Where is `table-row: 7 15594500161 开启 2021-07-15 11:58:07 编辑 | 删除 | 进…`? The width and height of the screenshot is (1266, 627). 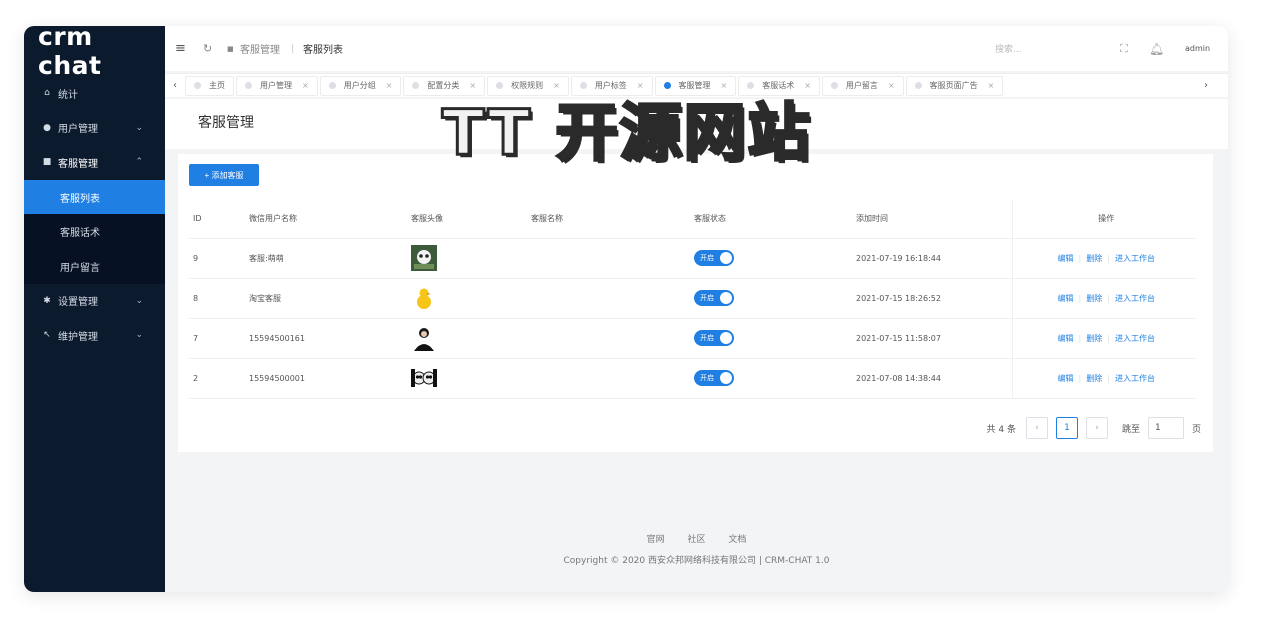 table-row: 7 15594500161 开启 2021-07-15 11:58:07 编辑 | 删除 | 进… is located at coordinates (692, 338).